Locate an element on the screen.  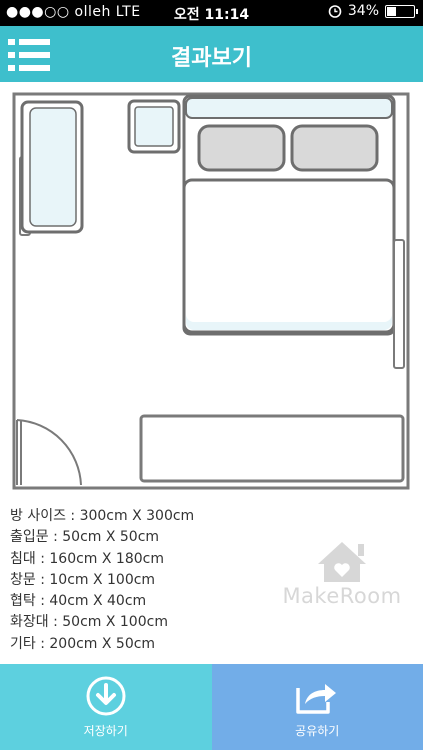
app-header: 결과보기 is located at coordinates (211, 54).